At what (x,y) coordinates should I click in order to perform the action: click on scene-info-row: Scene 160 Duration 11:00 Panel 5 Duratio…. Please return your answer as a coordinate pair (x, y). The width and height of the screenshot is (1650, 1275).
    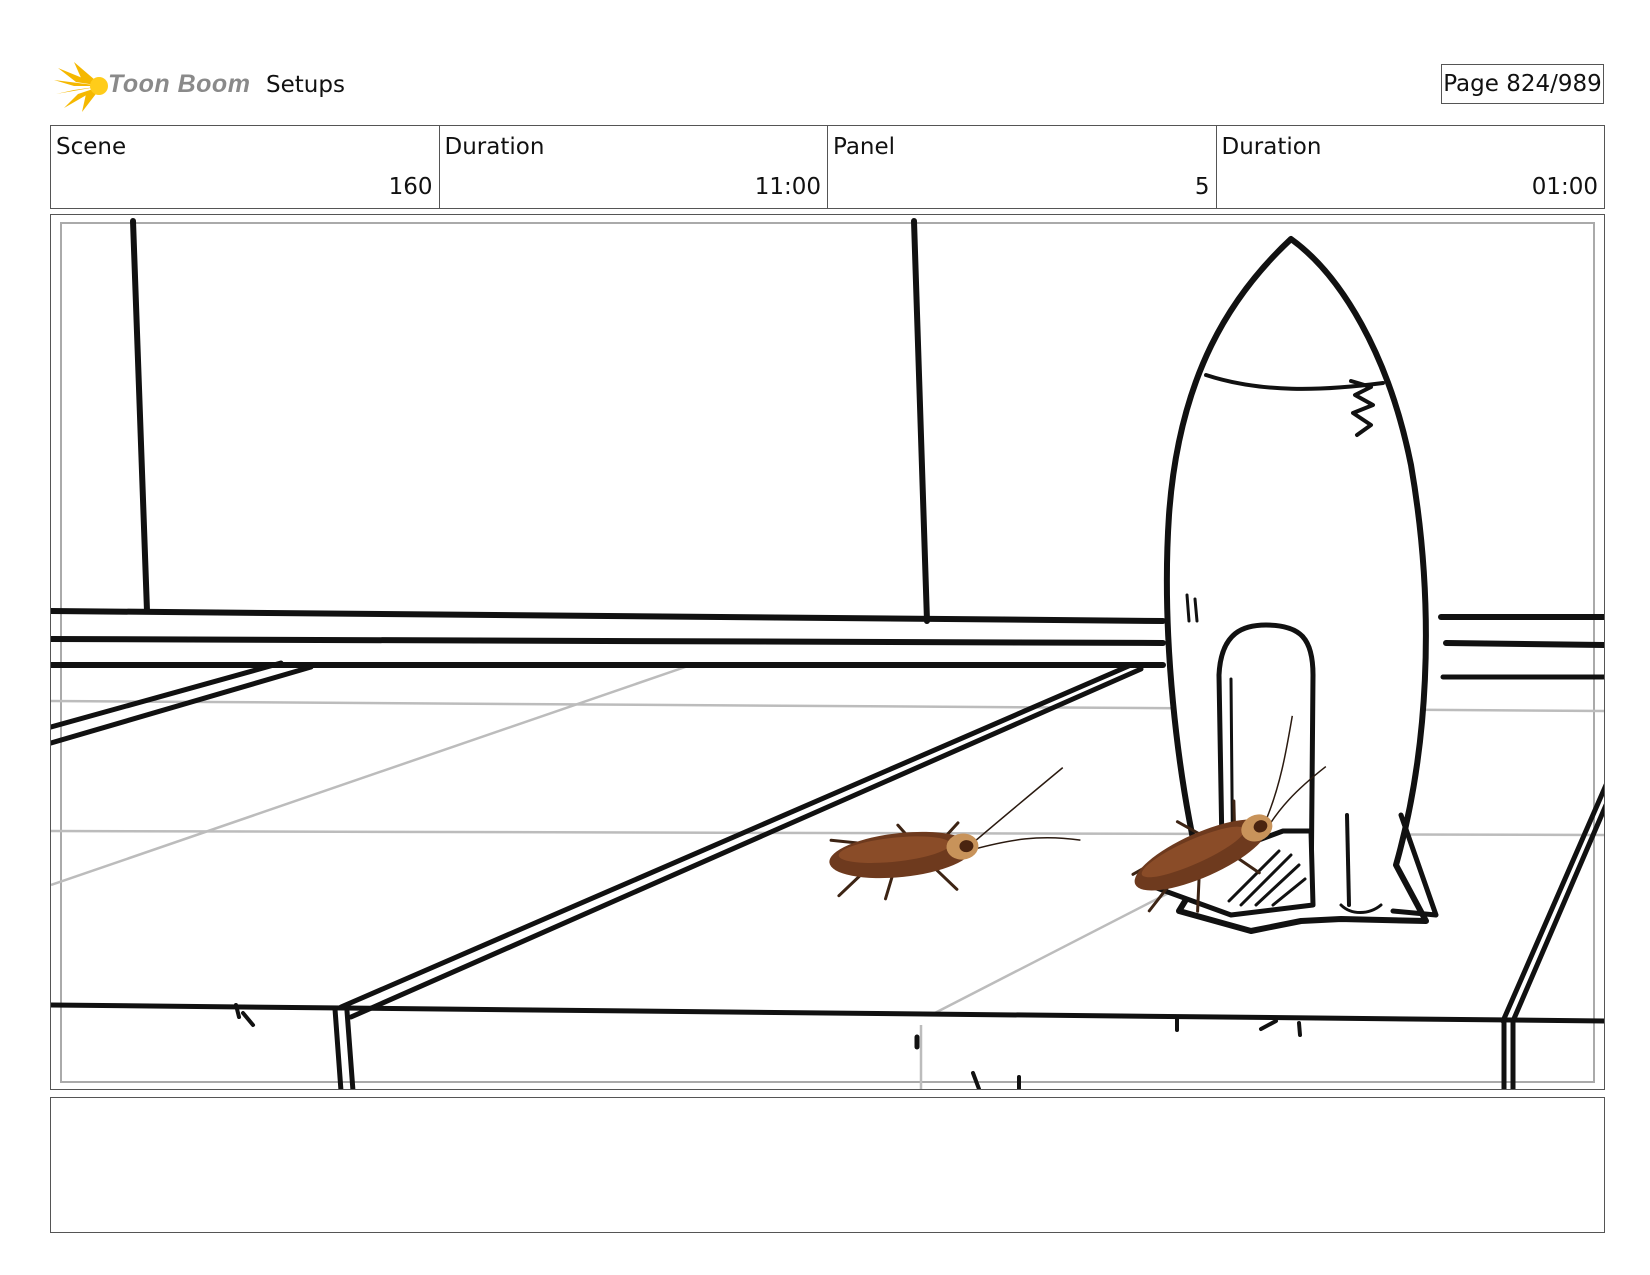
    Looking at the image, I should click on (827, 167).